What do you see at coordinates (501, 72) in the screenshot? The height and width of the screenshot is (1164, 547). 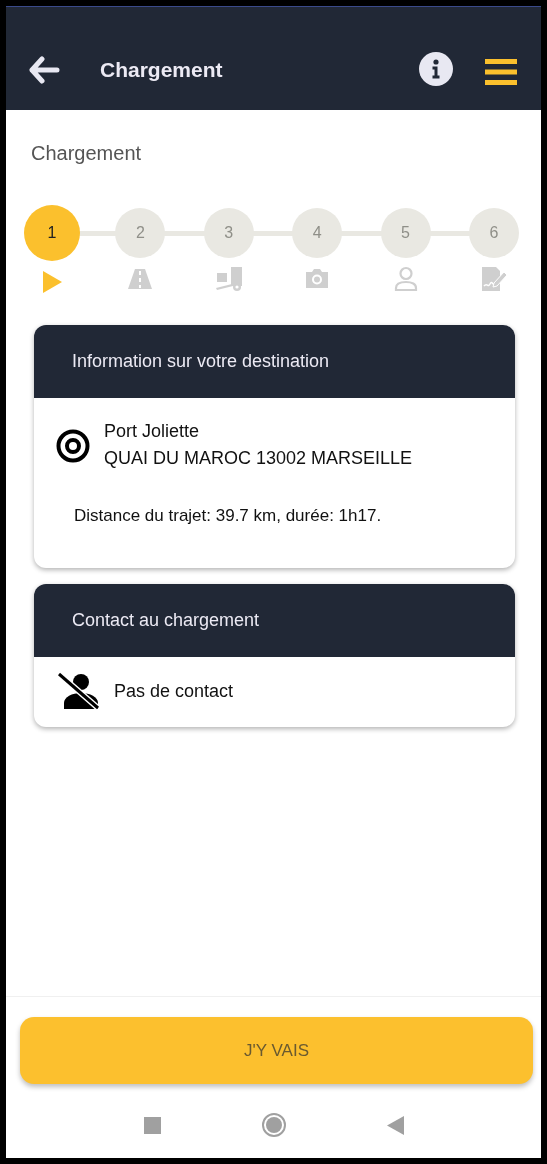 I see `menu-icon` at bounding box center [501, 72].